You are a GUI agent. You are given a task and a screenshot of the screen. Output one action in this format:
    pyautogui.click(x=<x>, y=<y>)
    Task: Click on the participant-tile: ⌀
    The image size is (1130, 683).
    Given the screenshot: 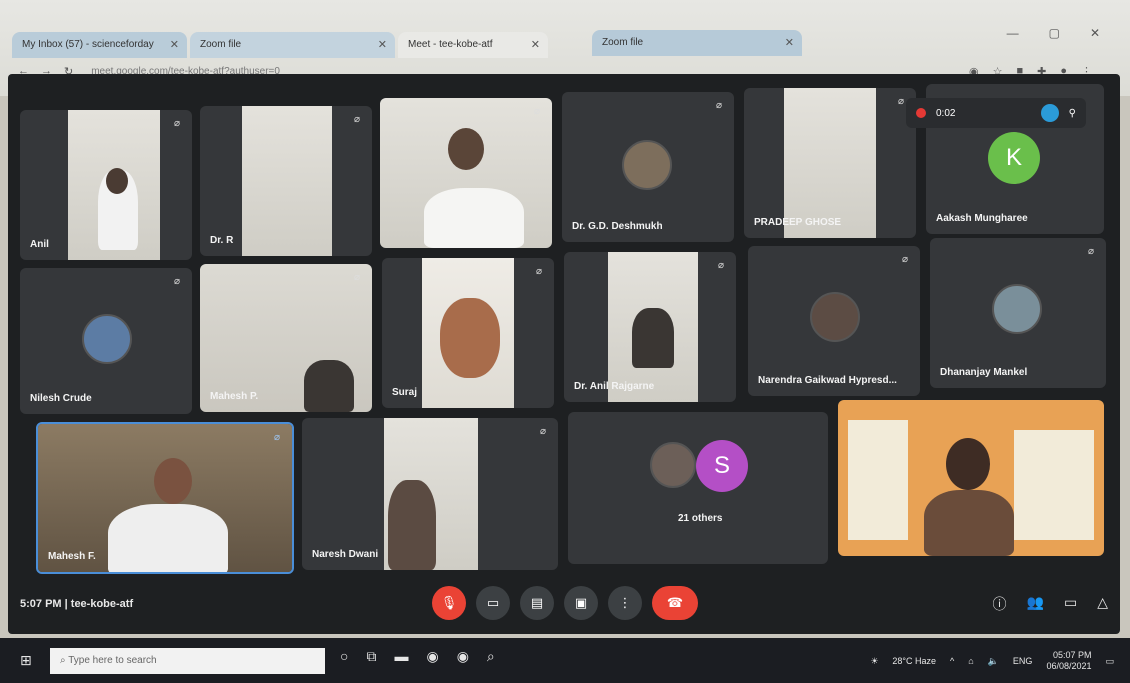 What is the action you would take?
    pyautogui.click(x=466, y=173)
    